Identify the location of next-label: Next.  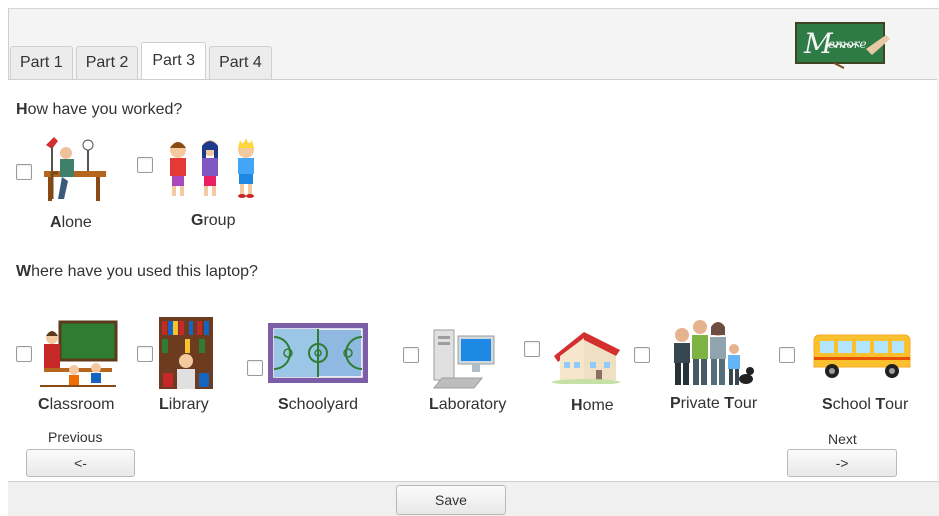
(842, 439).